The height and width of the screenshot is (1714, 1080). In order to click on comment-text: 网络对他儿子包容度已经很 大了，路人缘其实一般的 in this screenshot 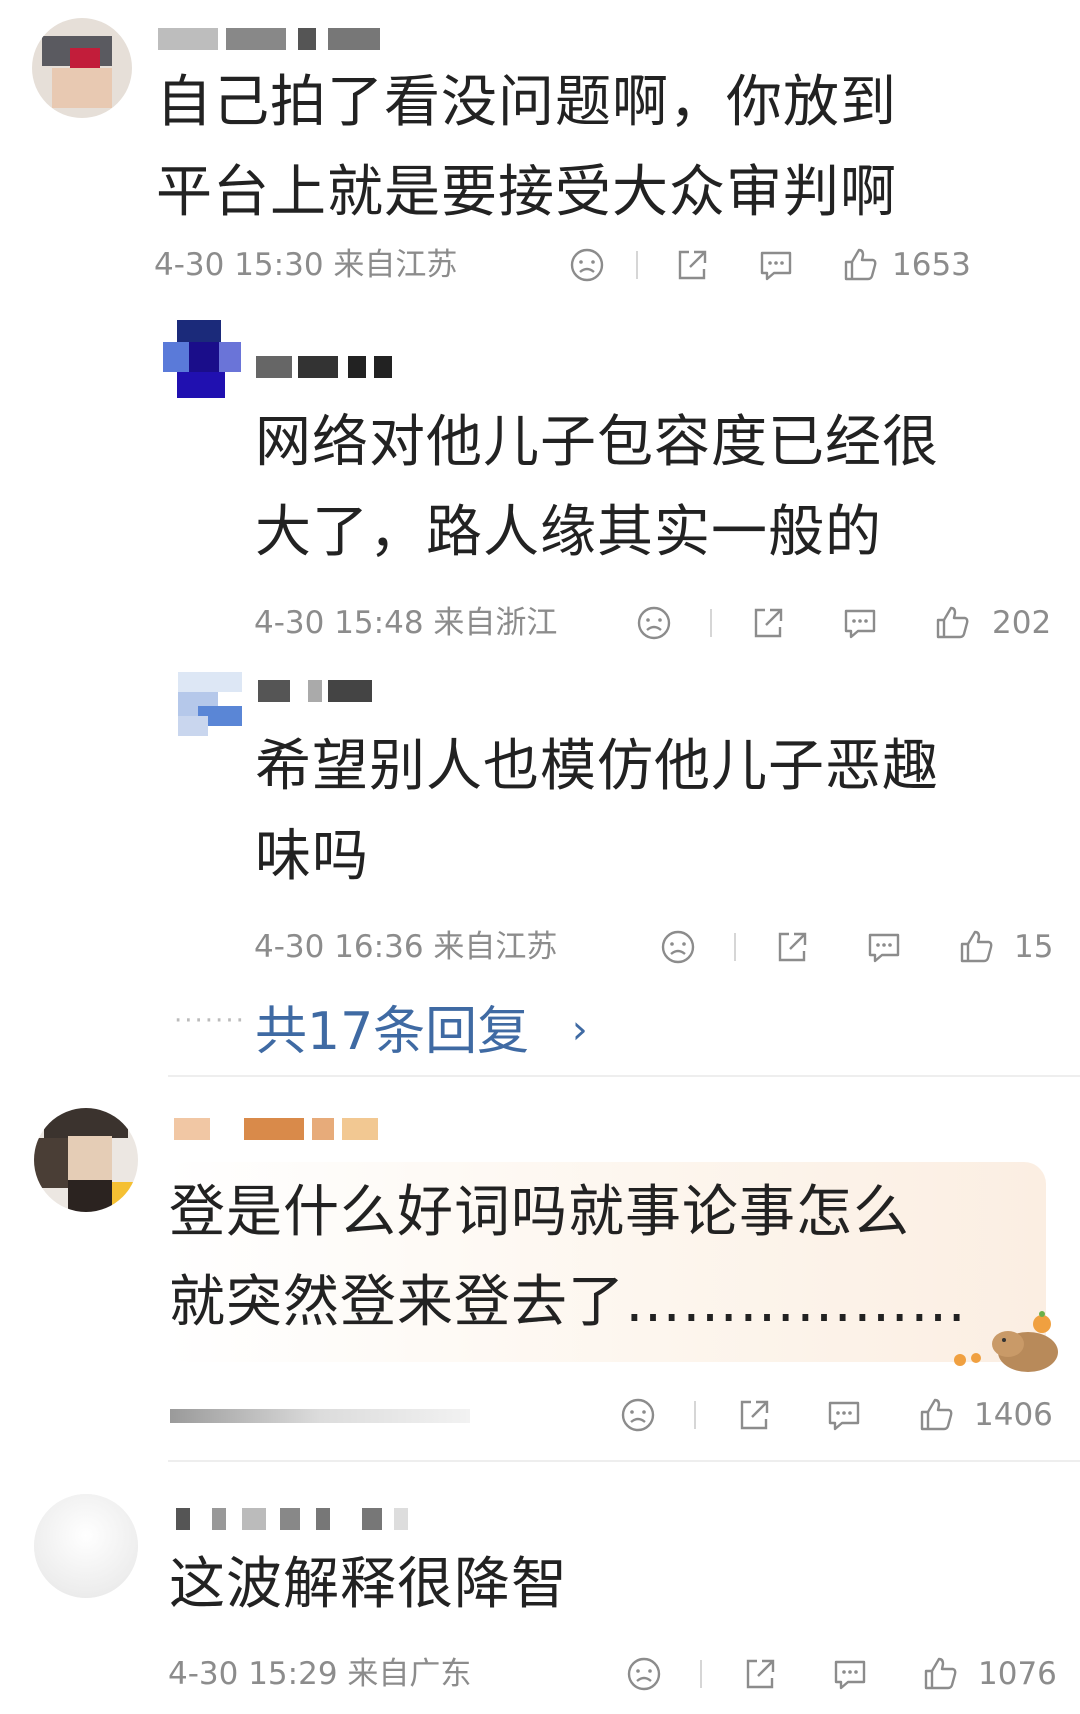, I will do `click(597, 487)`.